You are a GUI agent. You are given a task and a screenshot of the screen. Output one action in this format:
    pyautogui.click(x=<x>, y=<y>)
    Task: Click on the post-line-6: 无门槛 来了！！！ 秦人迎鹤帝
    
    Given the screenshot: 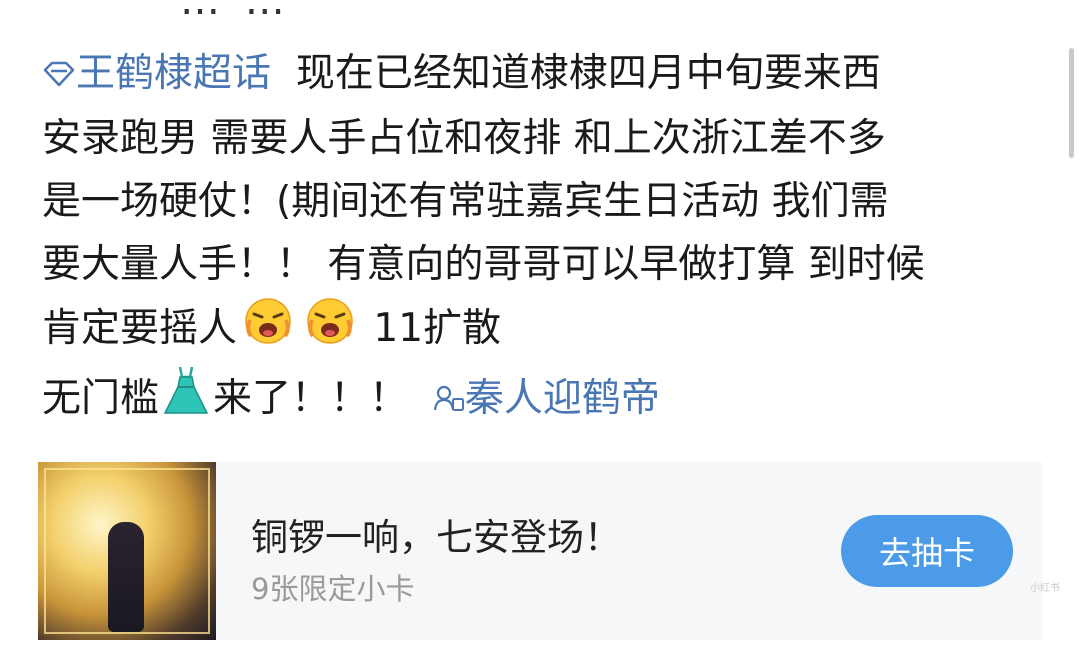 What is the action you would take?
    pyautogui.click(x=542, y=400)
    